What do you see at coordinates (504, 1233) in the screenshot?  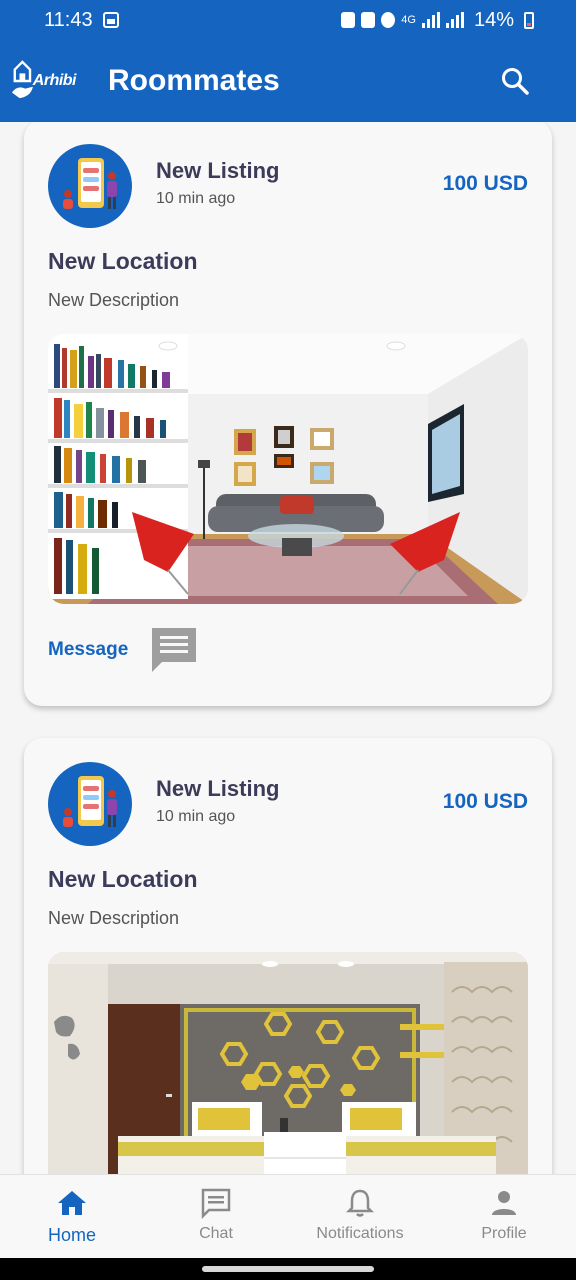 I see `nav-profile-label: Profile` at bounding box center [504, 1233].